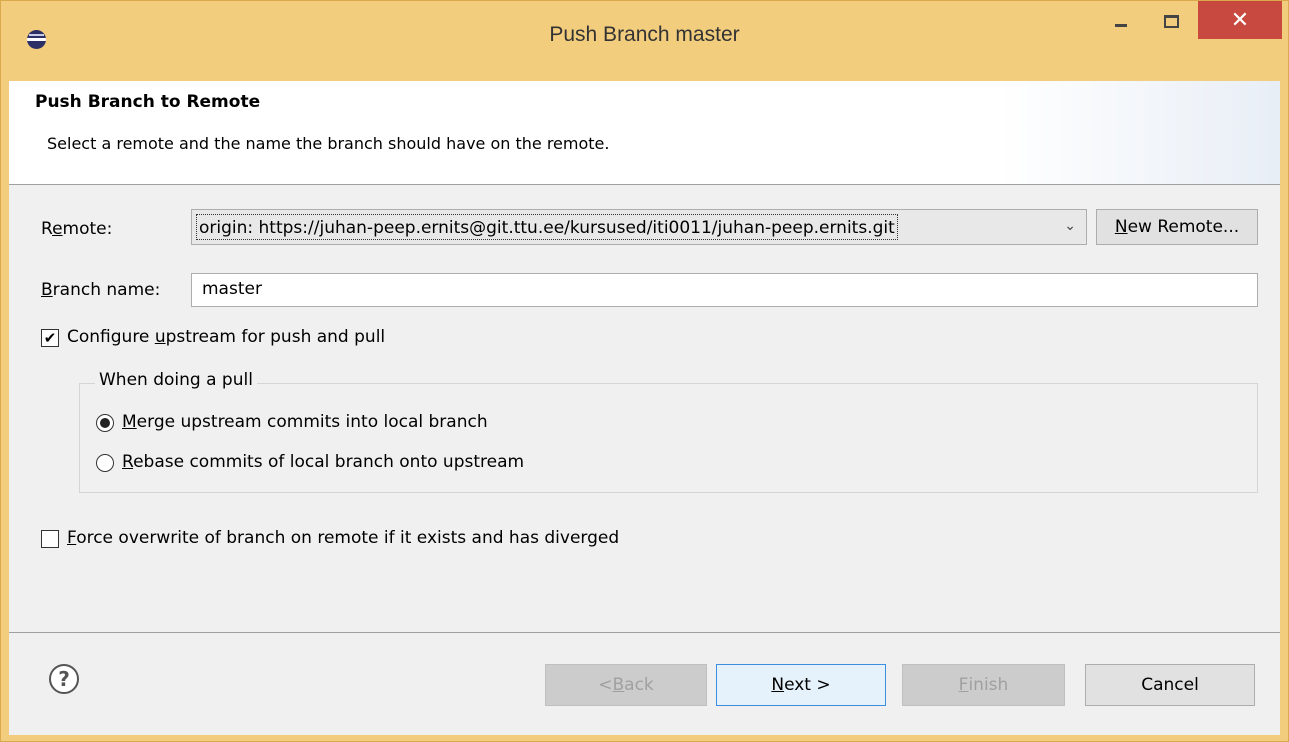  I want to click on merge-radio, so click(105, 423).